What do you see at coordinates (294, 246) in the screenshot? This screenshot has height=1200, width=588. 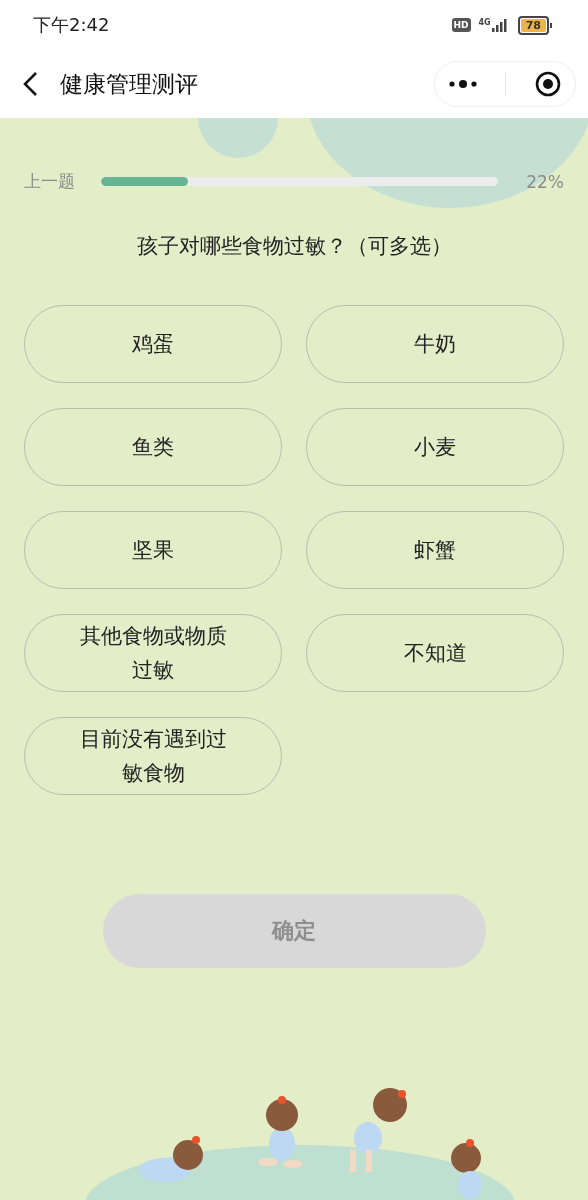 I see `question-text: 孩子对哪些食物过敏？（可多选）` at bounding box center [294, 246].